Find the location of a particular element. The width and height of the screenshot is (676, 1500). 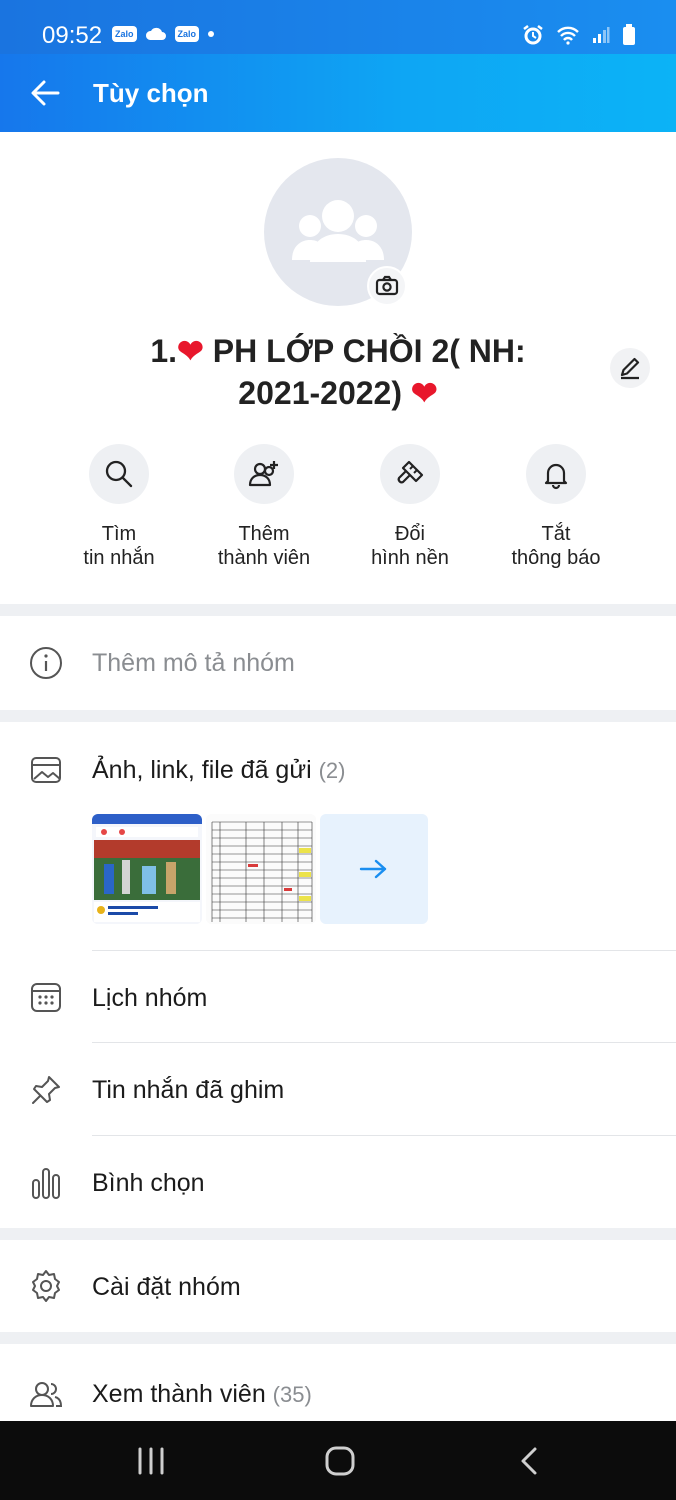

home-button is located at coordinates (340, 1461).